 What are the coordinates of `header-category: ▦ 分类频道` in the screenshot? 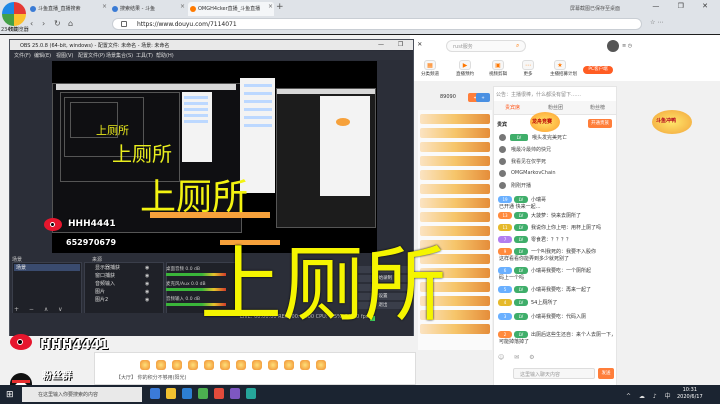 It's located at (430, 68).